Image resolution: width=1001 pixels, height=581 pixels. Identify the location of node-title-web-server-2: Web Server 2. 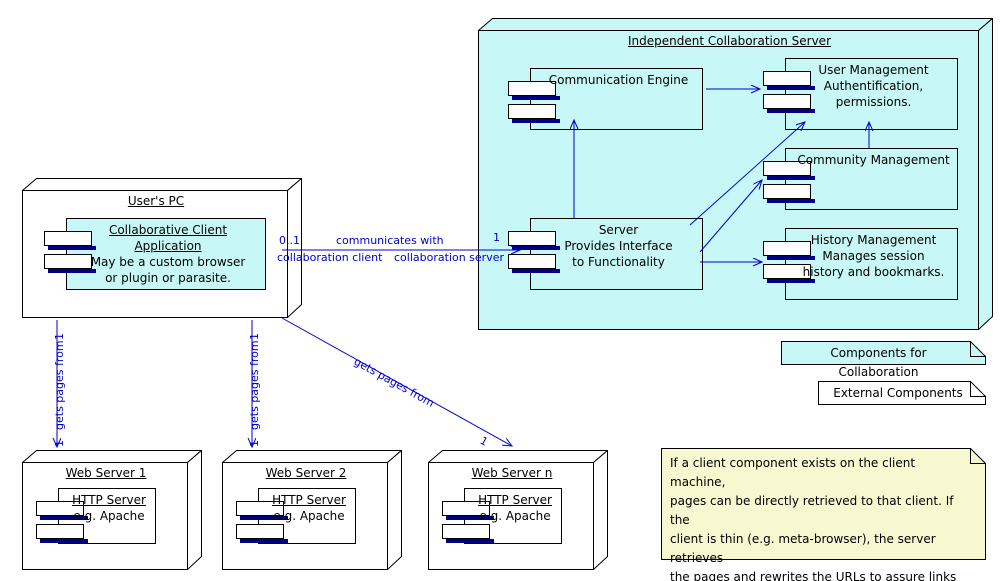
(306, 473).